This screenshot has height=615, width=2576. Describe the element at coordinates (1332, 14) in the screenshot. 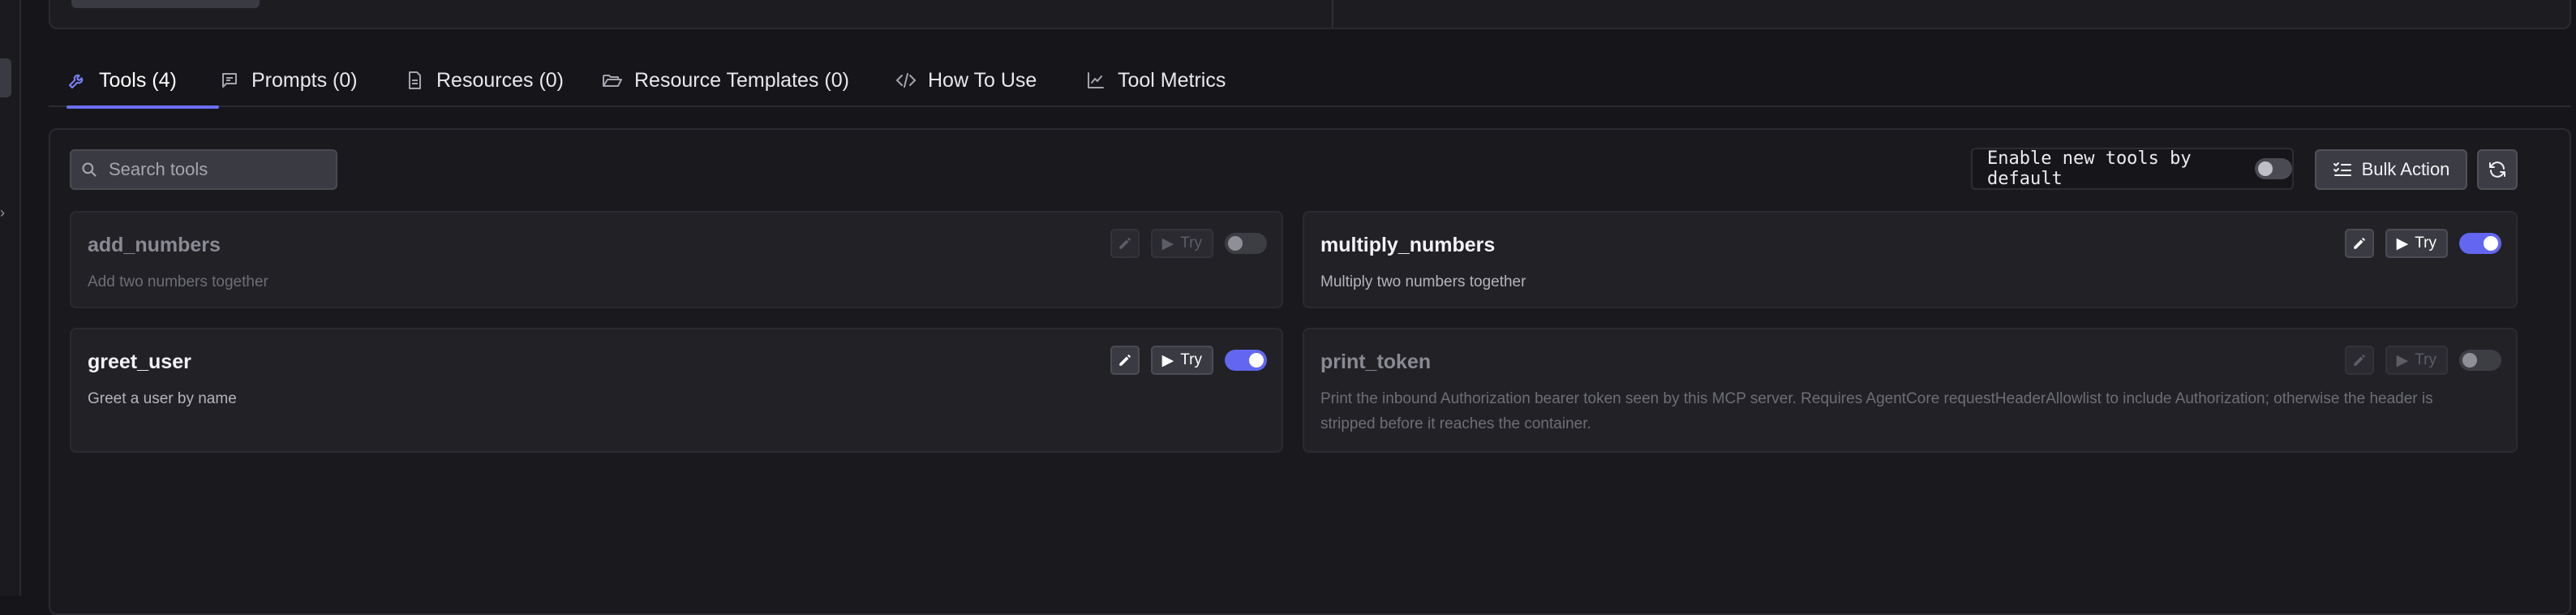

I see `divider` at that location.